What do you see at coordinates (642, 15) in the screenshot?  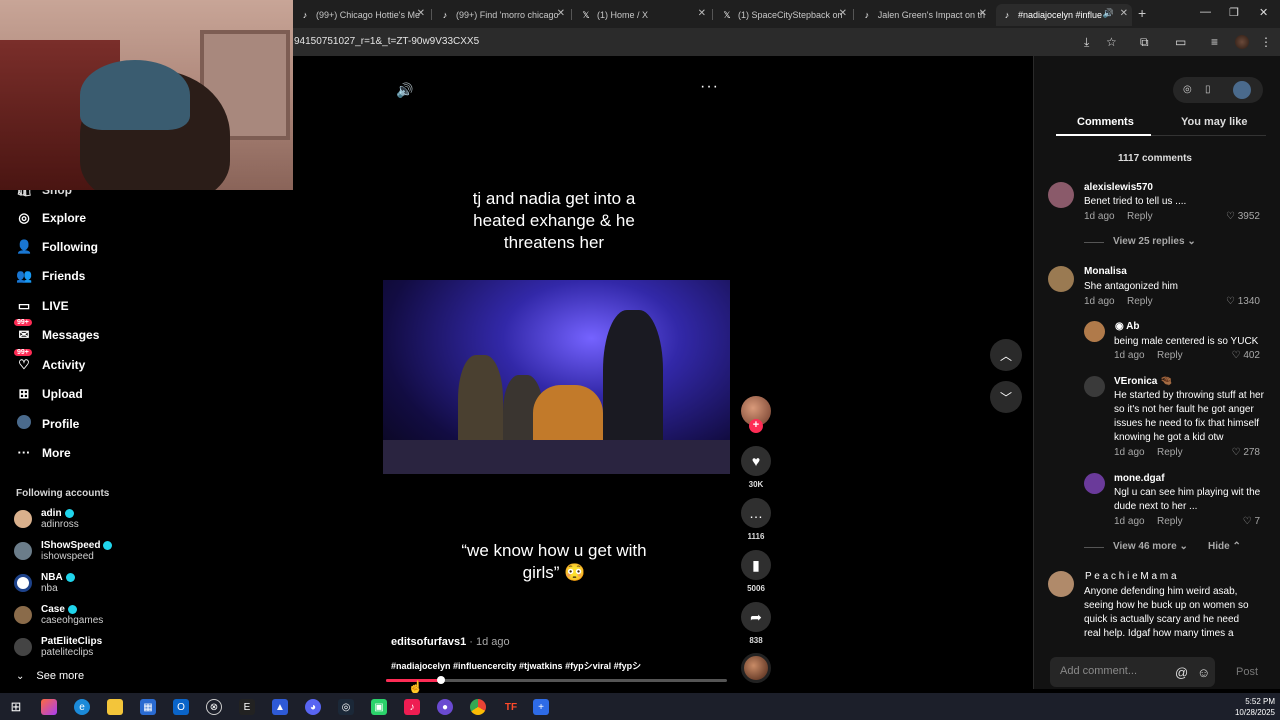 I see `browser-tab: 𝕏 (1) Home / X ✕` at bounding box center [642, 15].